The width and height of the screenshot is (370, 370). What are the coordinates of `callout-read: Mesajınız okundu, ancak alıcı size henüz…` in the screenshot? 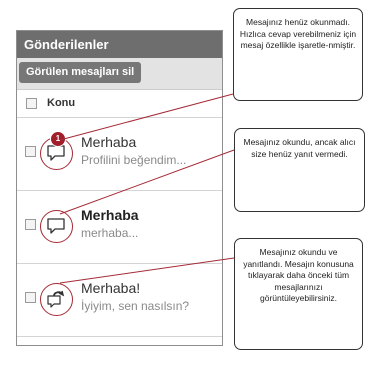 It's located at (299, 170).